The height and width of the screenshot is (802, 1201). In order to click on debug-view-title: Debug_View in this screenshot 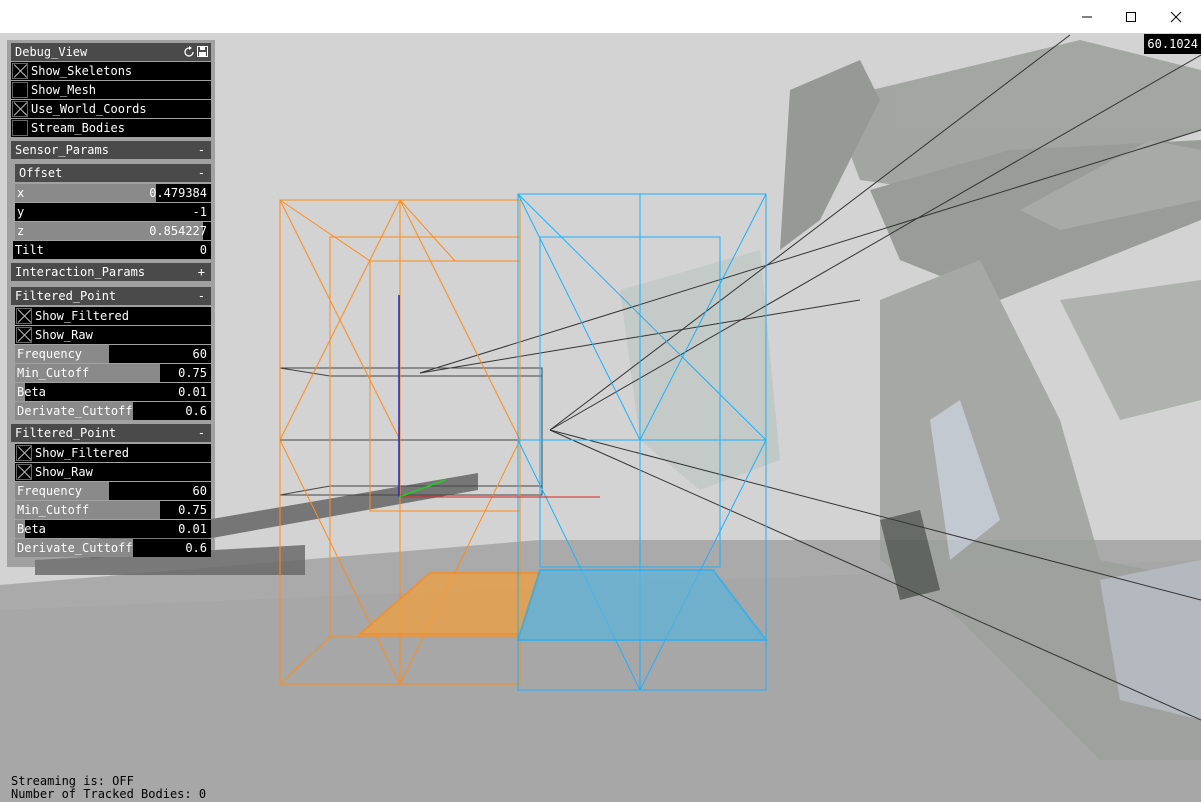, I will do `click(51, 52)`.